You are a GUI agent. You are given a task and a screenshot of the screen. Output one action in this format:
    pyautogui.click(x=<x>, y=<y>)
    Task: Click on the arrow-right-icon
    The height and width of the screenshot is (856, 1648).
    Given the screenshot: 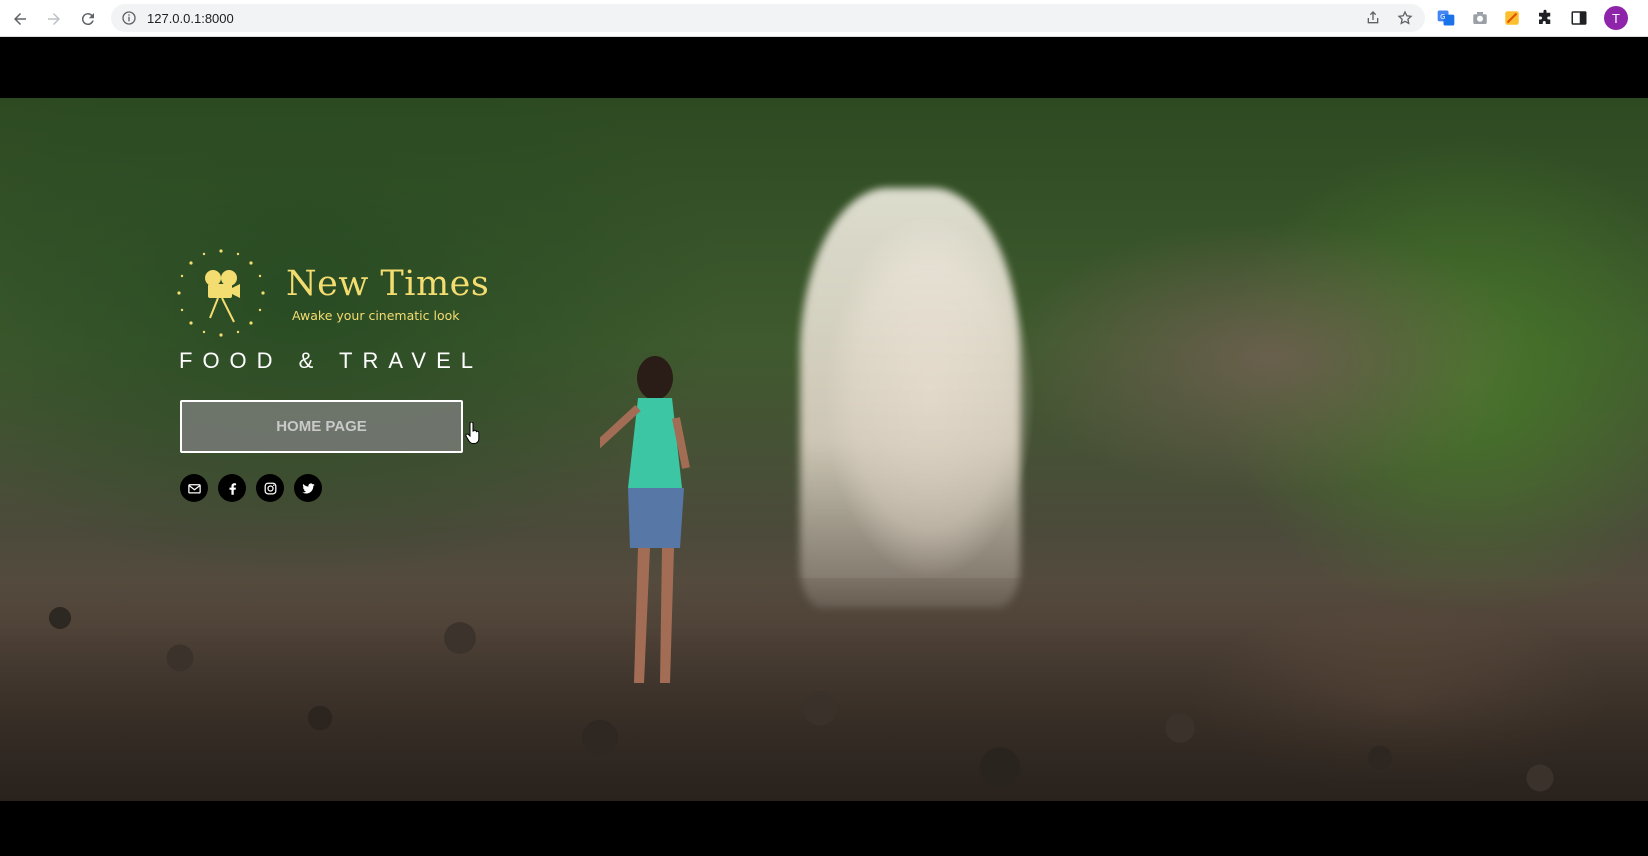 What is the action you would take?
    pyautogui.click(x=54, y=19)
    